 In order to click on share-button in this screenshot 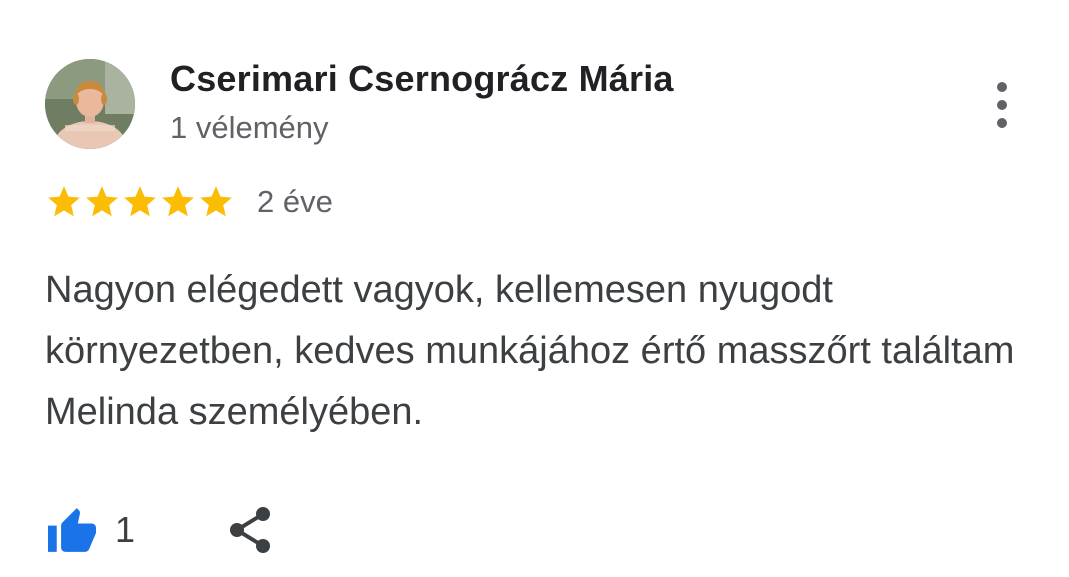, I will do `click(250, 530)`.